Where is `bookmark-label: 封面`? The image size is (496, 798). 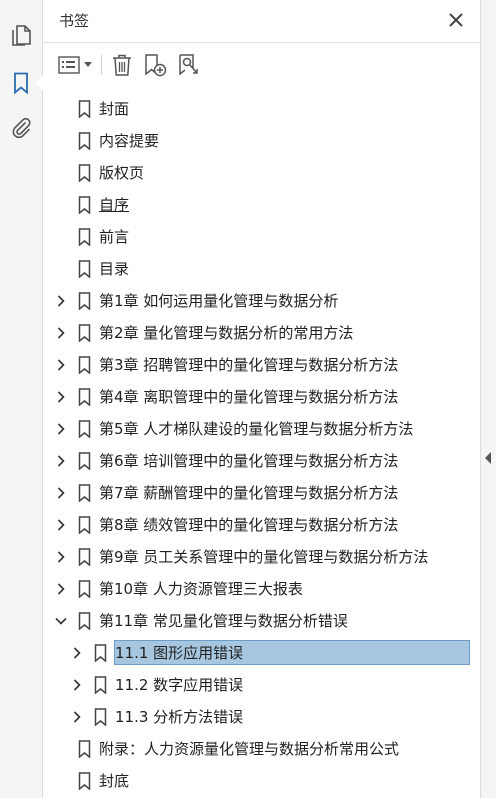 bookmark-label: 封面 is located at coordinates (114, 109).